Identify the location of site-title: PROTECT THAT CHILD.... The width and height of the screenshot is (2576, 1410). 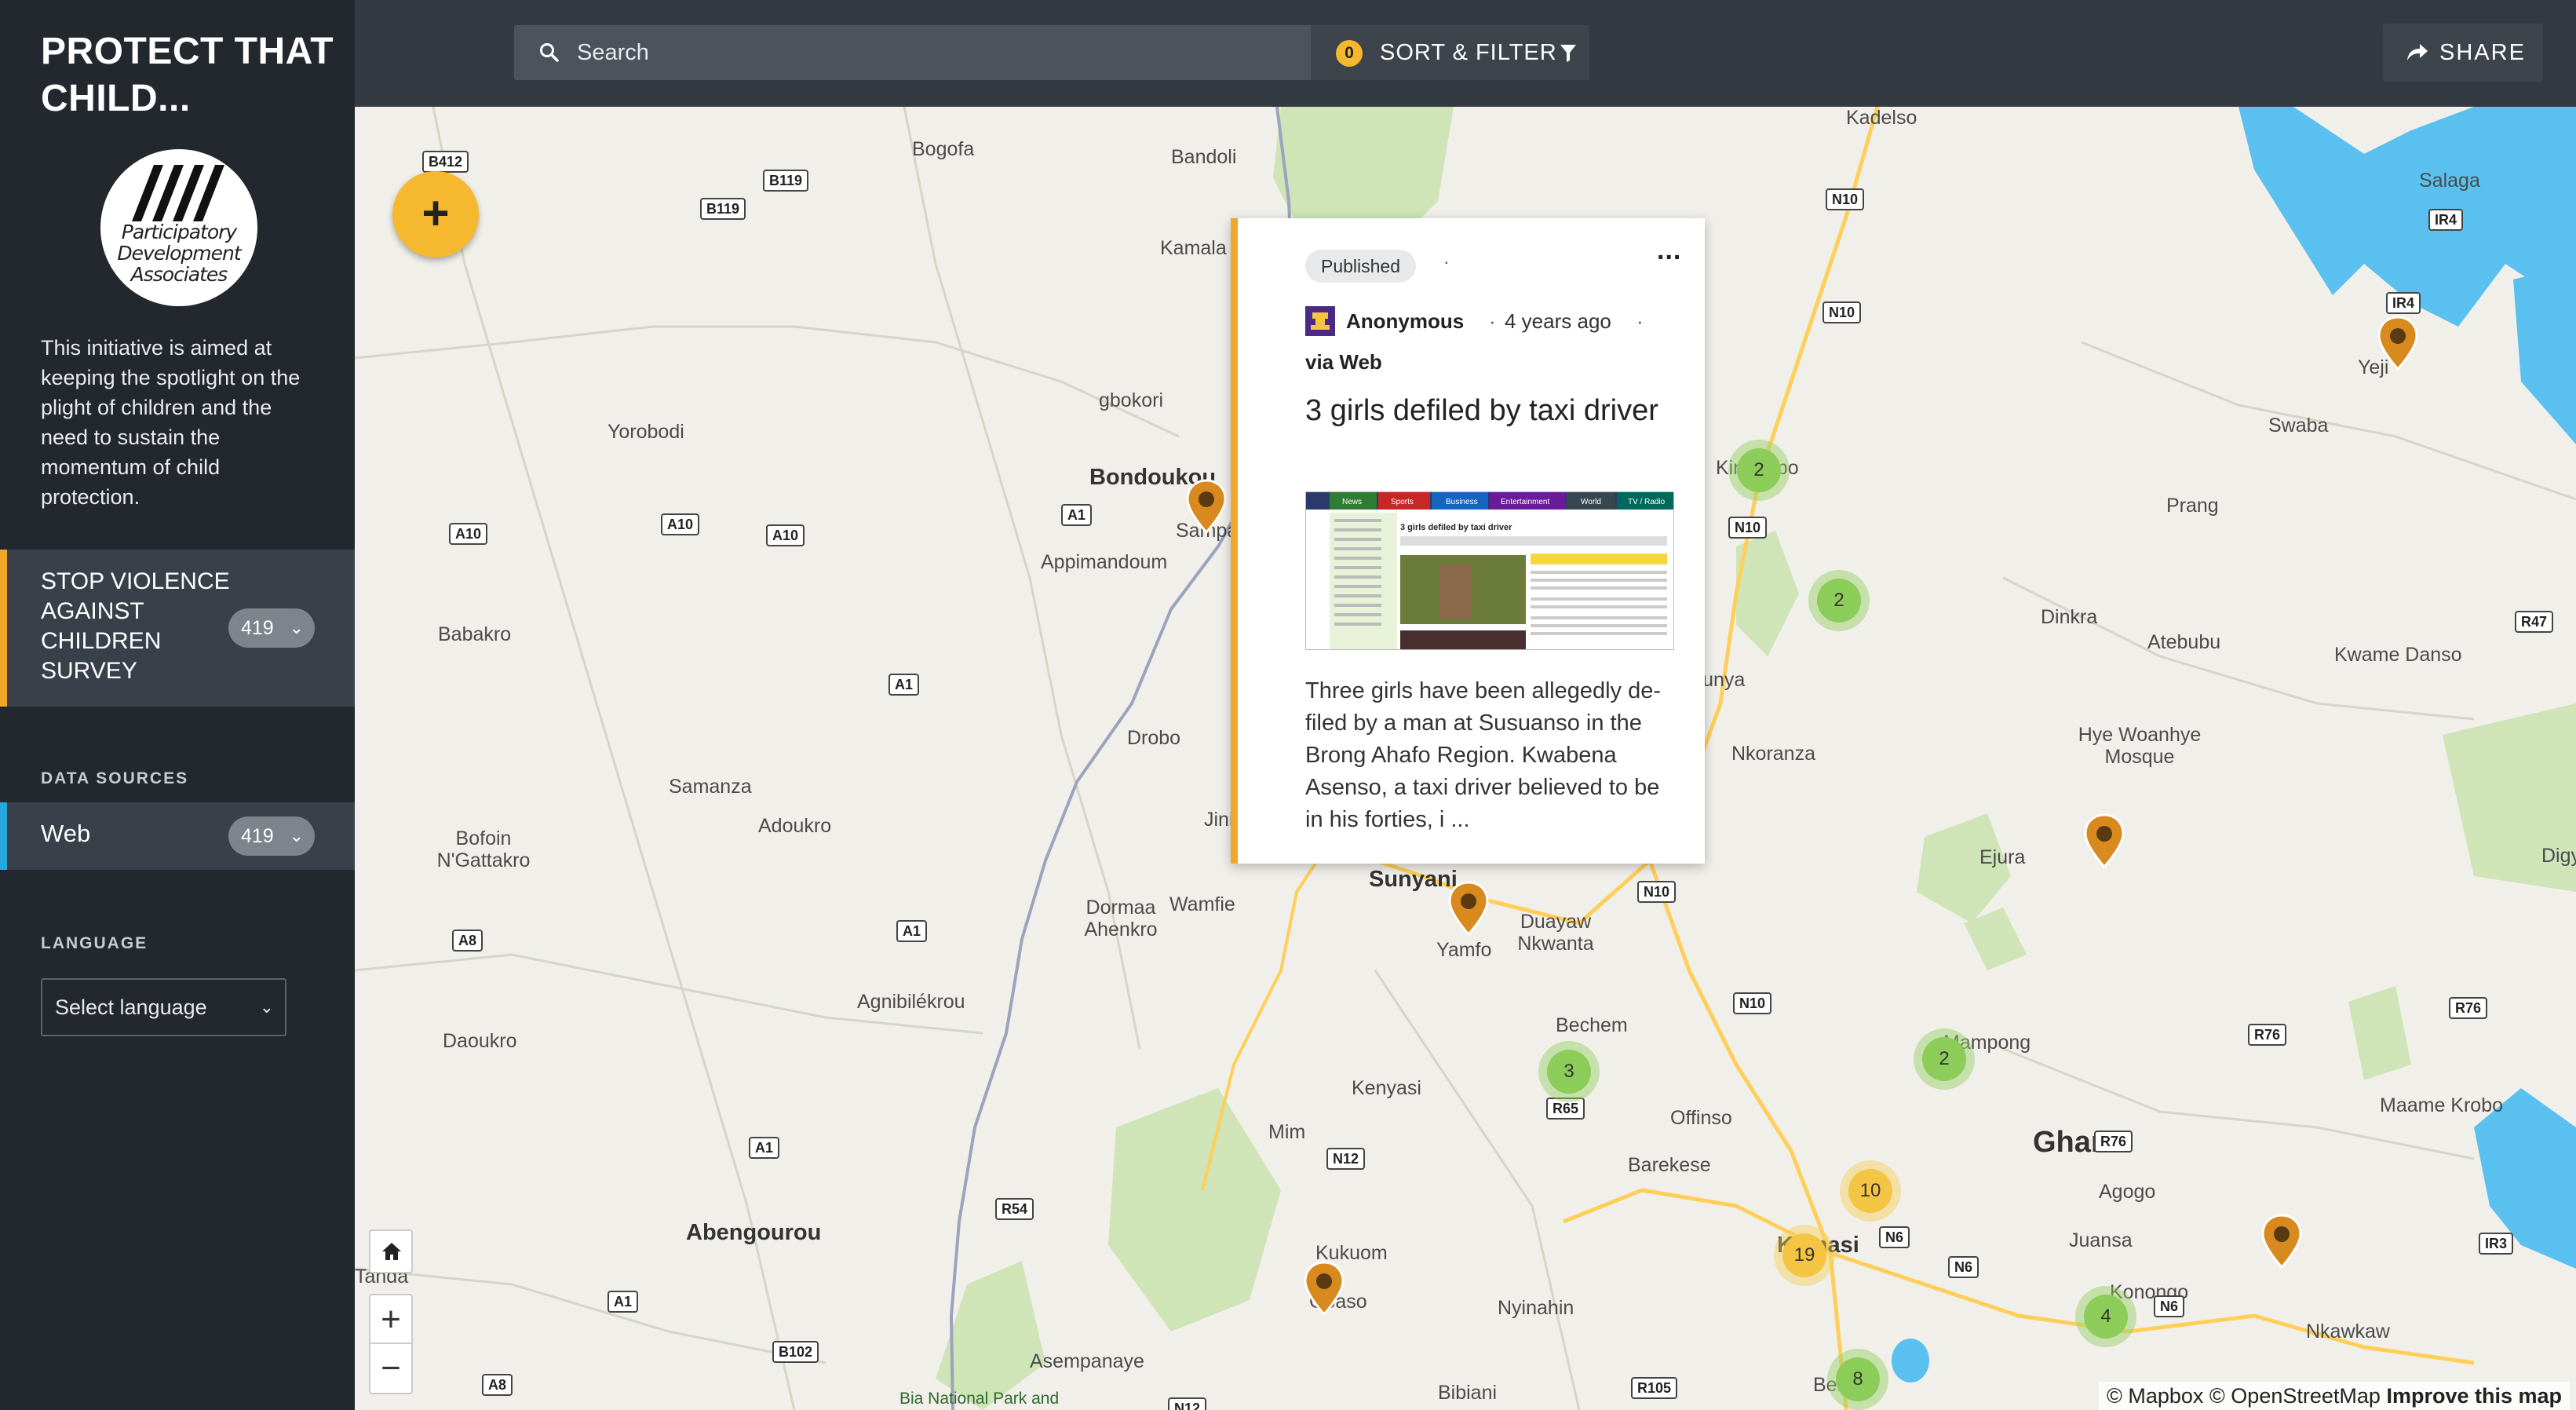
(190, 75).